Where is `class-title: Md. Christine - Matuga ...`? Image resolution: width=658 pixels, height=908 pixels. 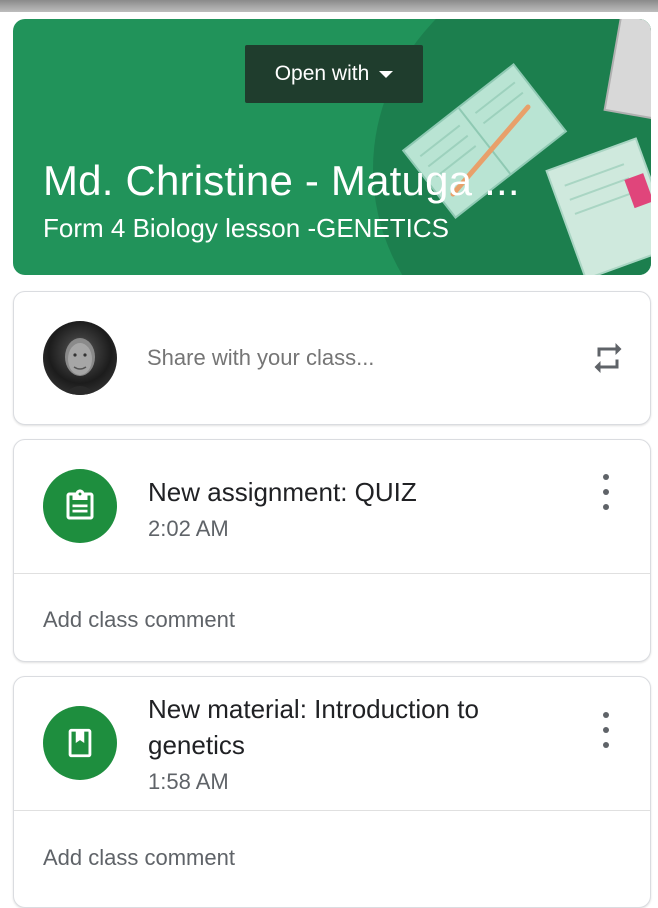 class-title: Md. Christine - Matuga ... is located at coordinates (281, 180).